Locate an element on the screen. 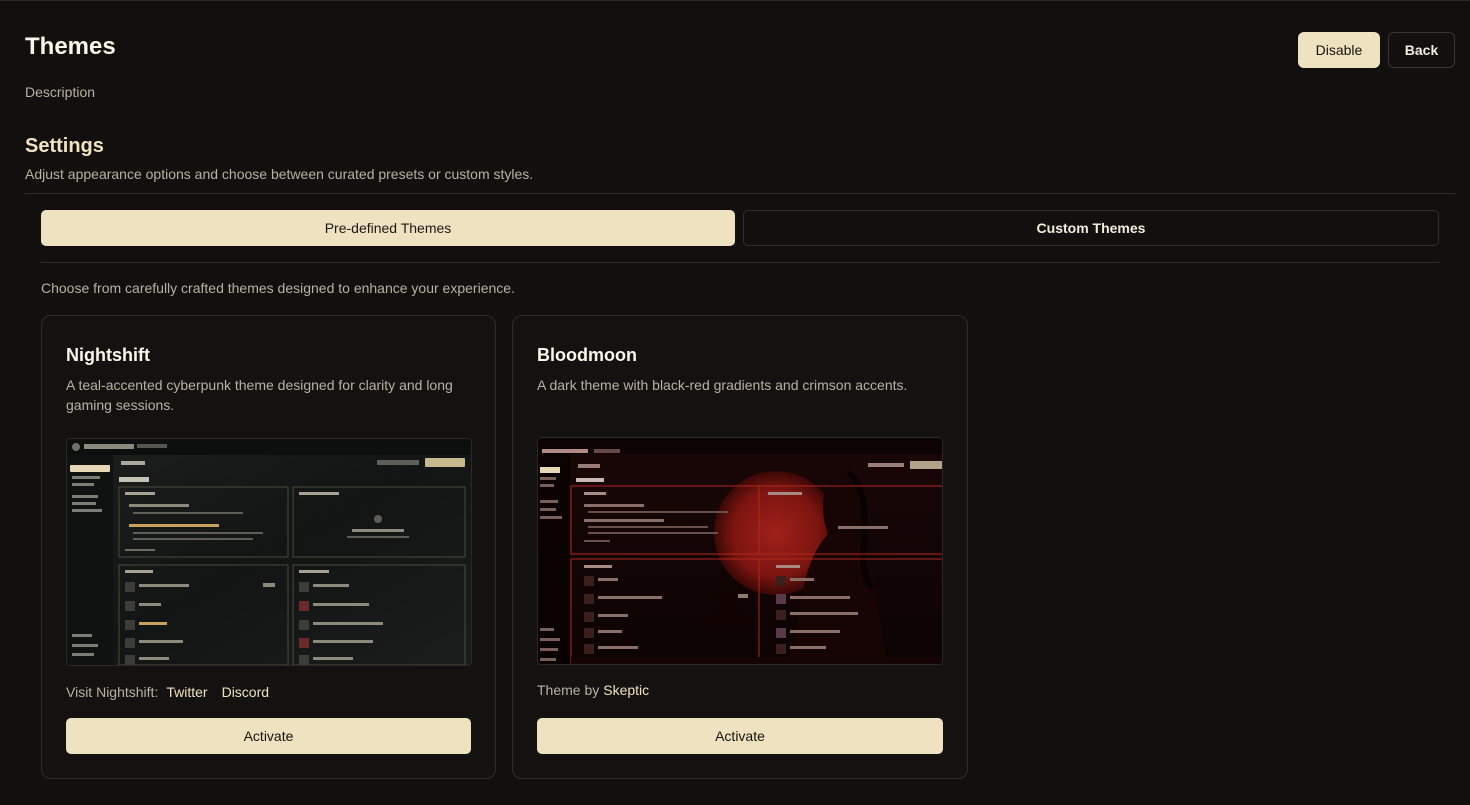 The width and height of the screenshot is (1470, 805). back-button: Back is located at coordinates (1421, 50).